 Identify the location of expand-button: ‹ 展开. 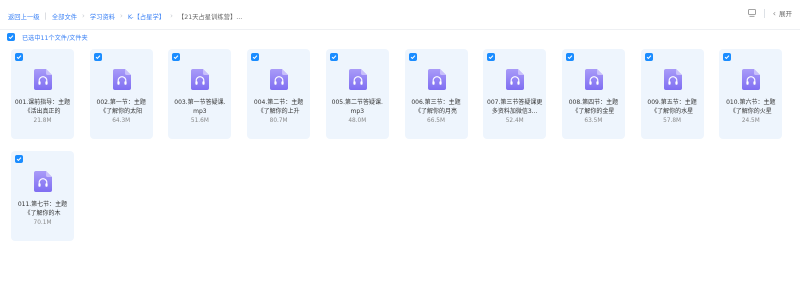
(782, 13).